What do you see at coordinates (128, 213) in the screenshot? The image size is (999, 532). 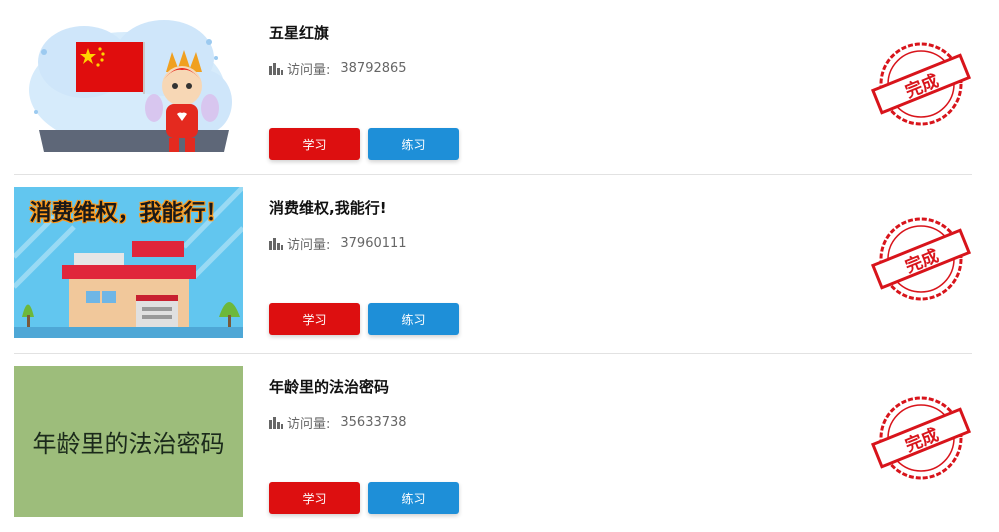 I see `thumbnail-caption: 消费维权，我能行！` at bounding box center [128, 213].